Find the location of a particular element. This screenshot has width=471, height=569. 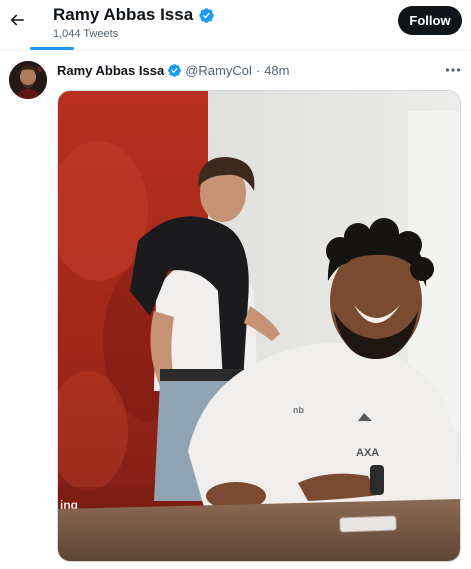

verified-badge is located at coordinates (174, 70).